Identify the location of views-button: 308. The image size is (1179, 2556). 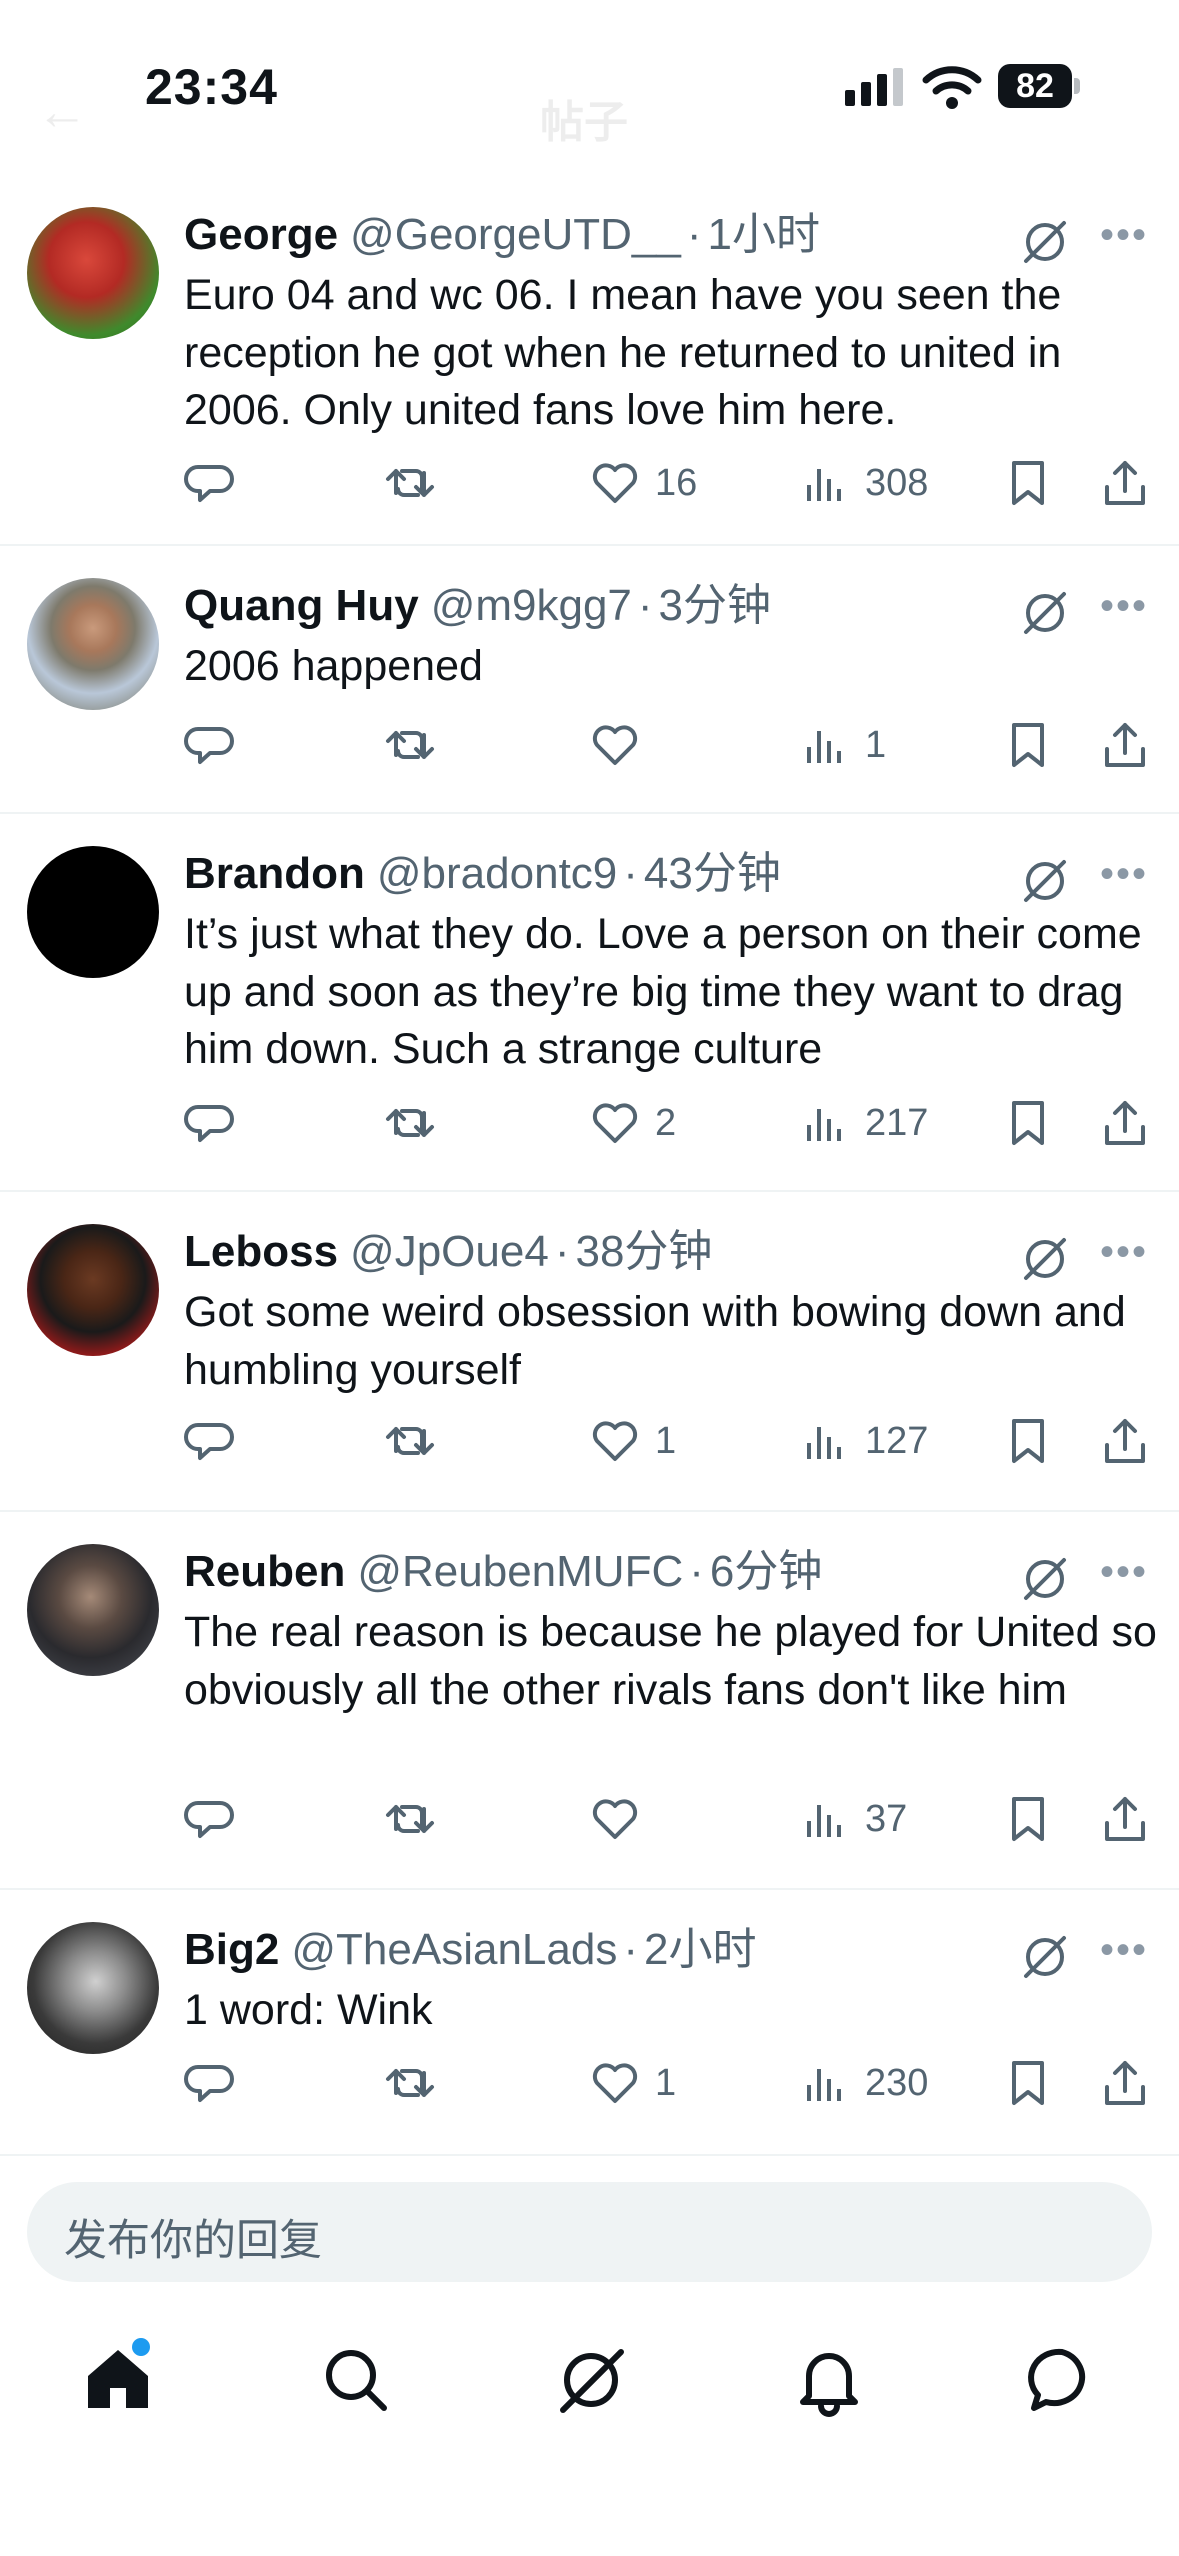
(863, 483).